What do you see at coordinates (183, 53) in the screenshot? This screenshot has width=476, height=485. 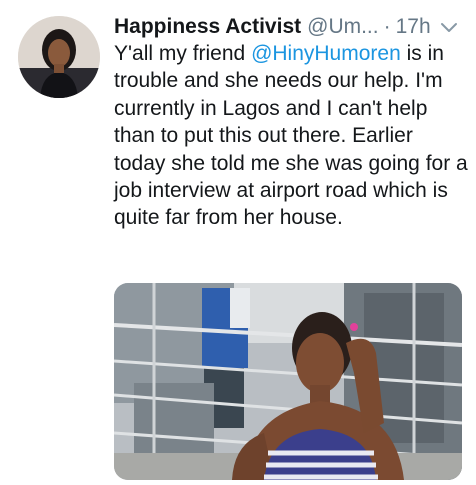 I see `tweet-text-part: Y'all my friend` at bounding box center [183, 53].